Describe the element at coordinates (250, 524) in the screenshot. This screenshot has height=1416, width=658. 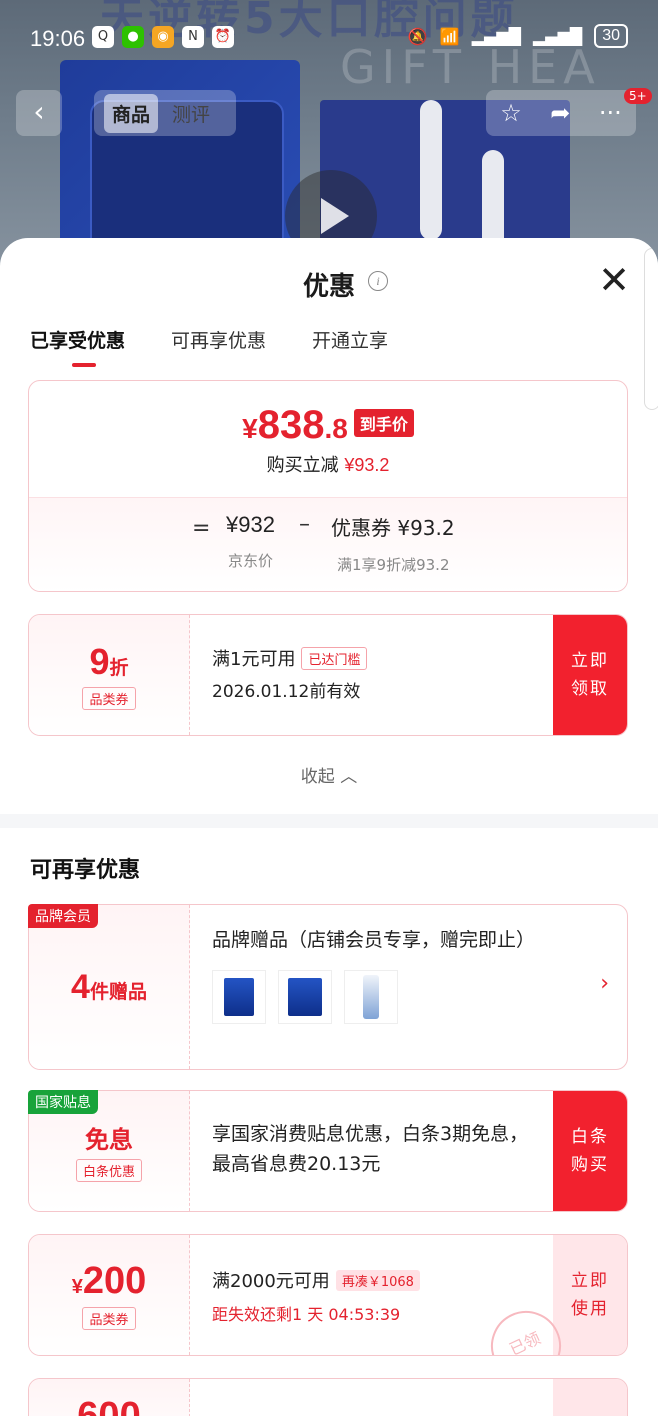
I see `jd-price: ¥932` at that location.